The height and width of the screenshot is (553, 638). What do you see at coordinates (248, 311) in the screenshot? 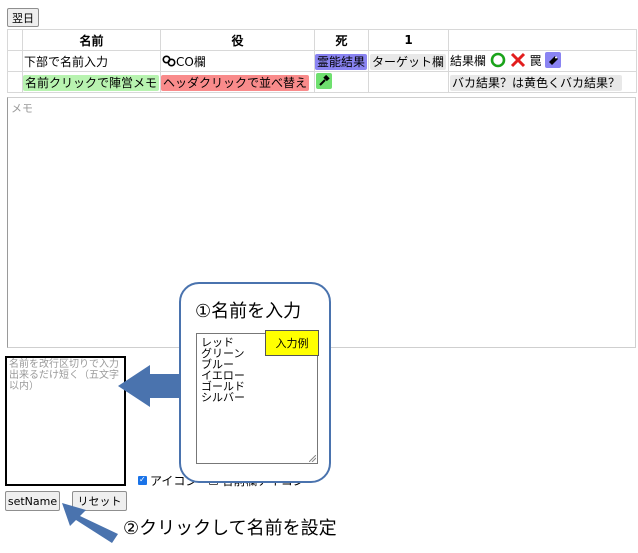
I see `step1-label: ①名前を入力` at bounding box center [248, 311].